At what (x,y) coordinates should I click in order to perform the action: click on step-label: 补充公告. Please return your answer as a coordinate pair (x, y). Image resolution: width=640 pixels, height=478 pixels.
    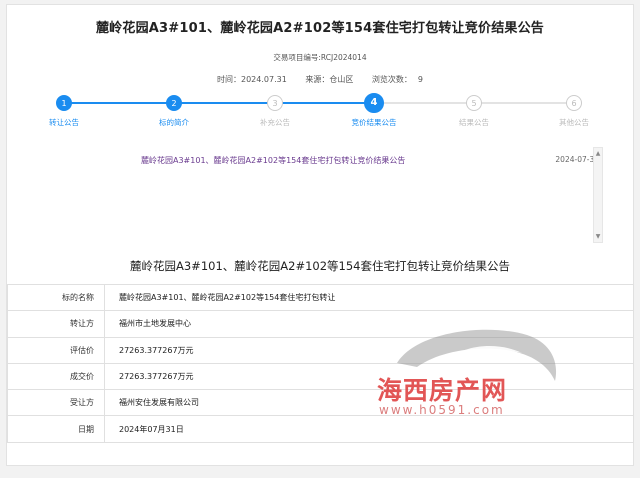
    Looking at the image, I should click on (275, 122).